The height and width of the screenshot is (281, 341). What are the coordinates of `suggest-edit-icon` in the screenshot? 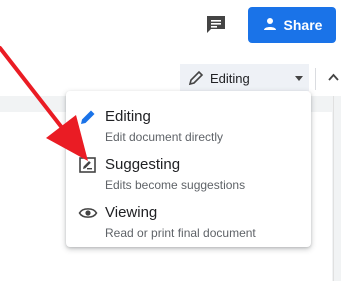 It's located at (88, 165).